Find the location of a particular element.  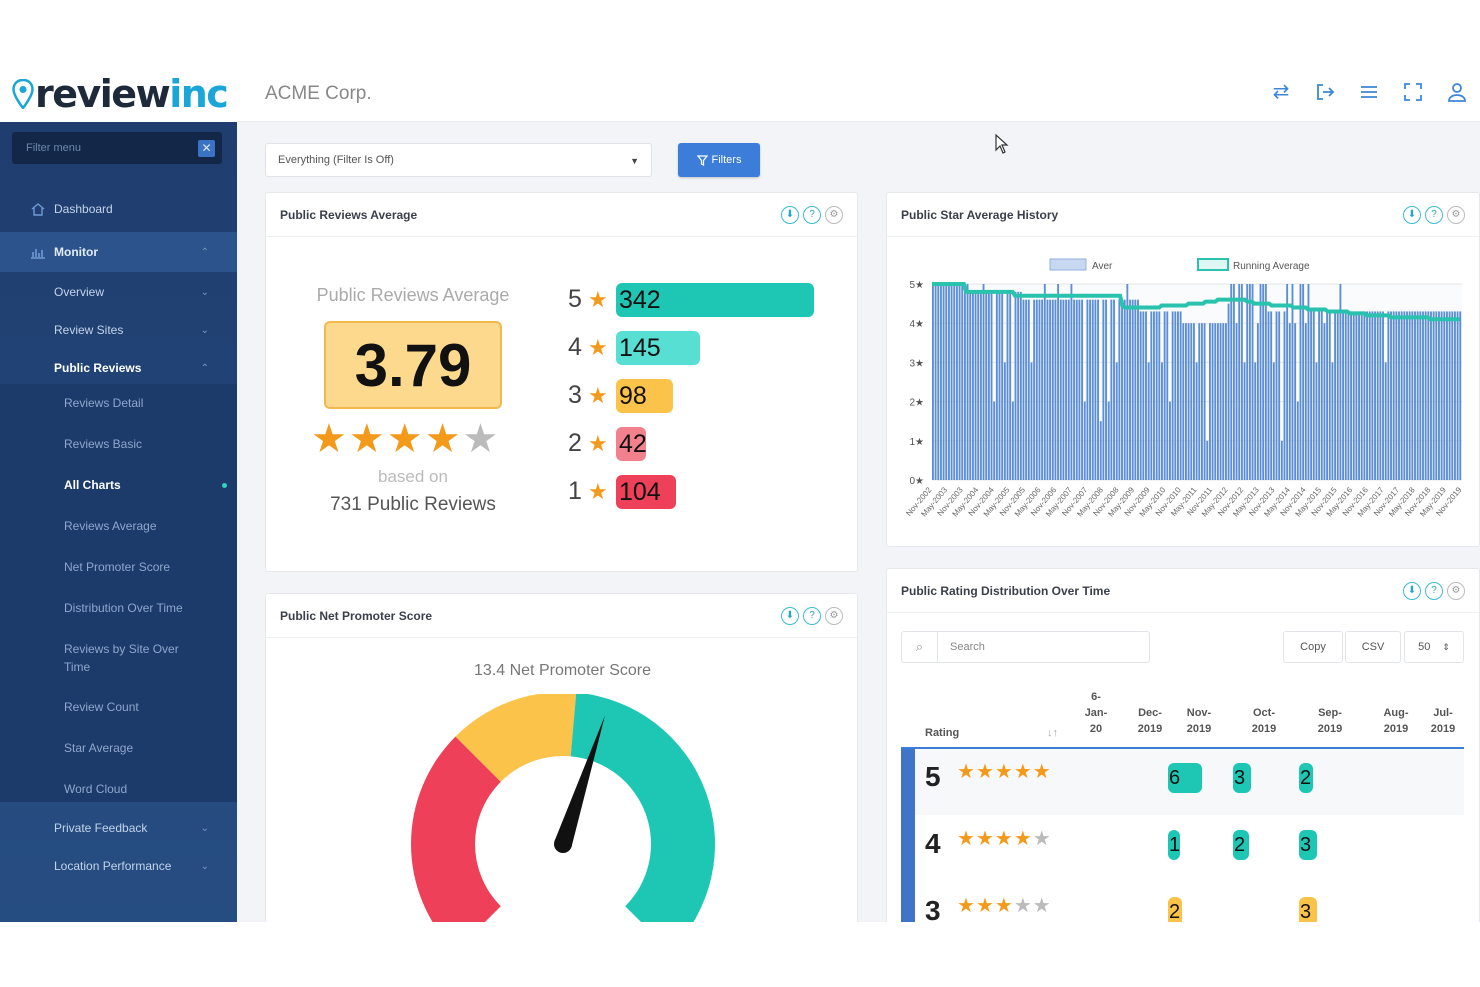

menu-icon is located at coordinates (1369, 92).